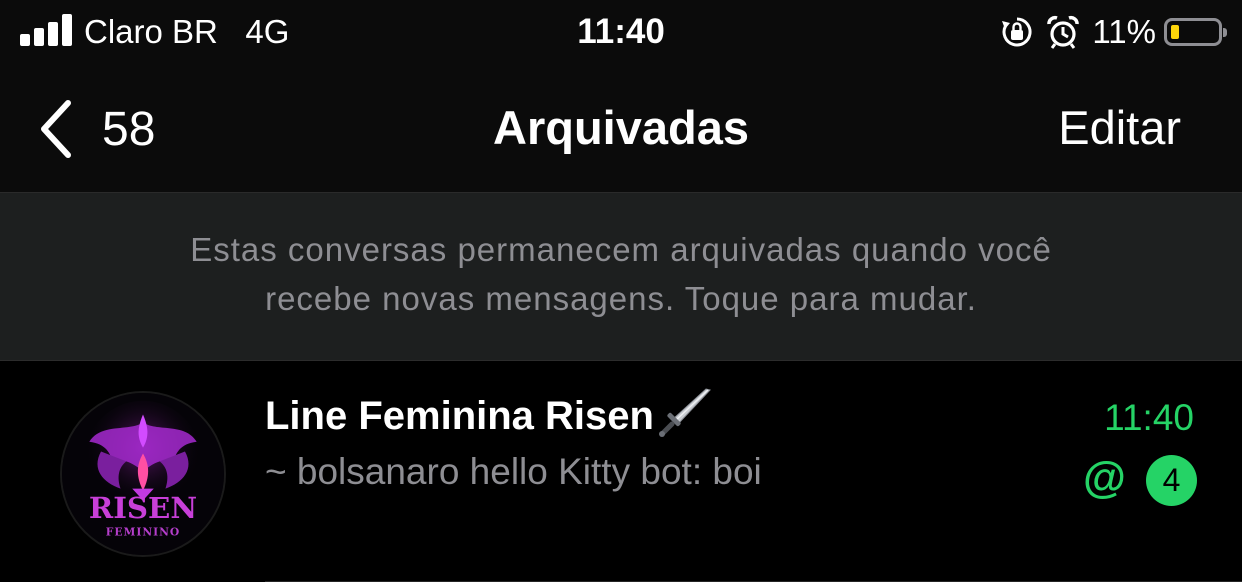 The image size is (1242, 582). What do you see at coordinates (726, 471) in the screenshot?
I see `preview-message: : boi` at bounding box center [726, 471].